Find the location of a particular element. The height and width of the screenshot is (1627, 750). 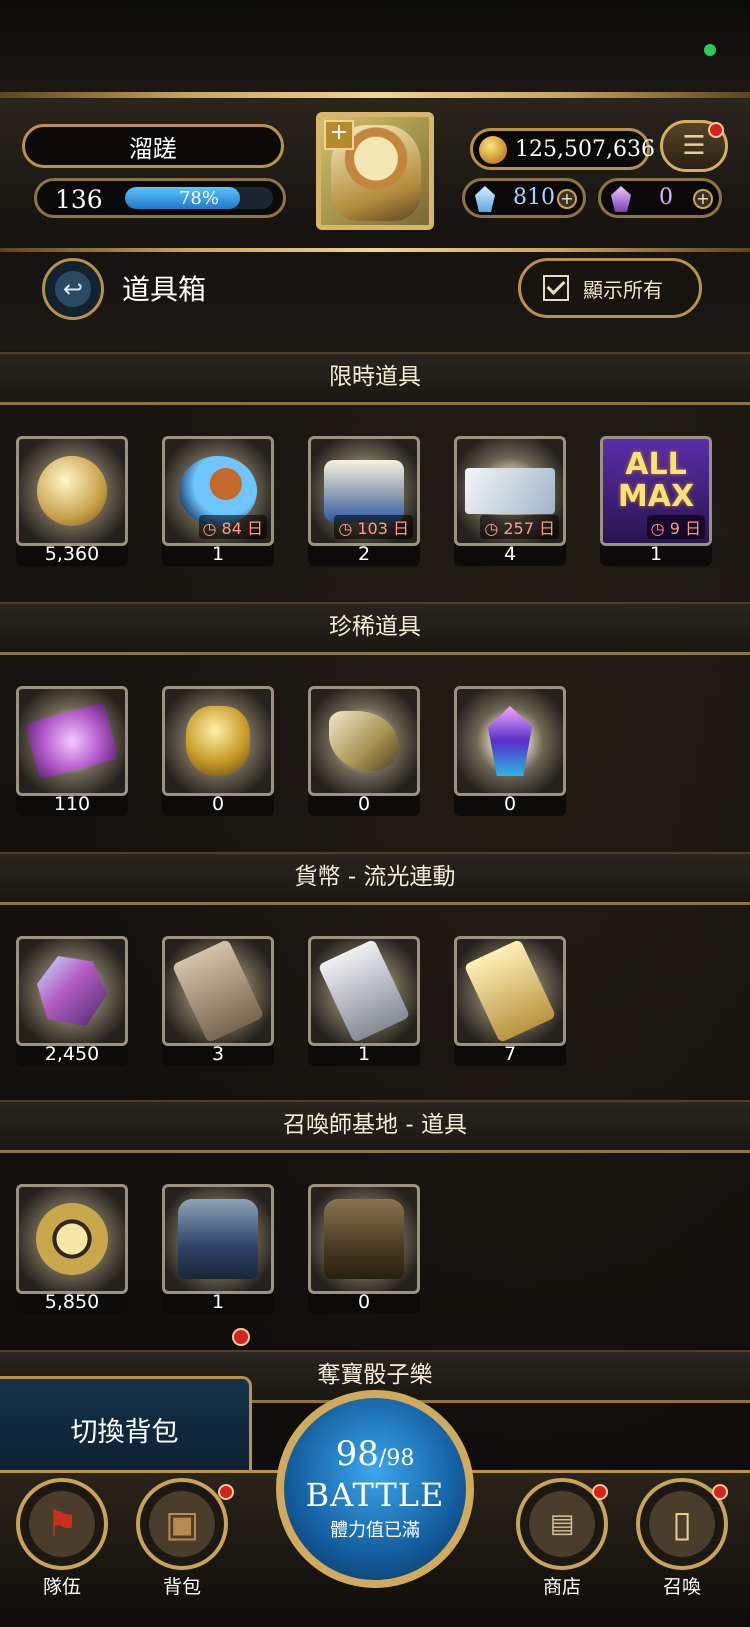

add-gems-button: + is located at coordinates (567, 199).